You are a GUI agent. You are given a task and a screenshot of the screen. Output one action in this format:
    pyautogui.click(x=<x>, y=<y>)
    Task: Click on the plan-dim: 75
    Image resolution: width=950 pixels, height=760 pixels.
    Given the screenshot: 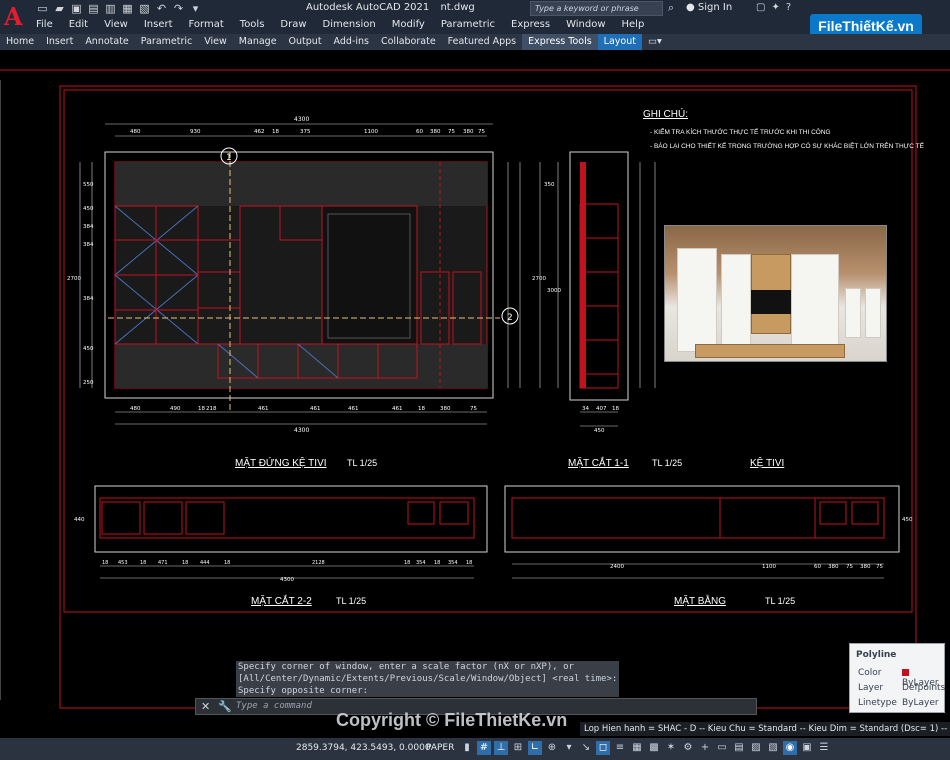 What is the action you would take?
    pyautogui.click(x=849, y=567)
    